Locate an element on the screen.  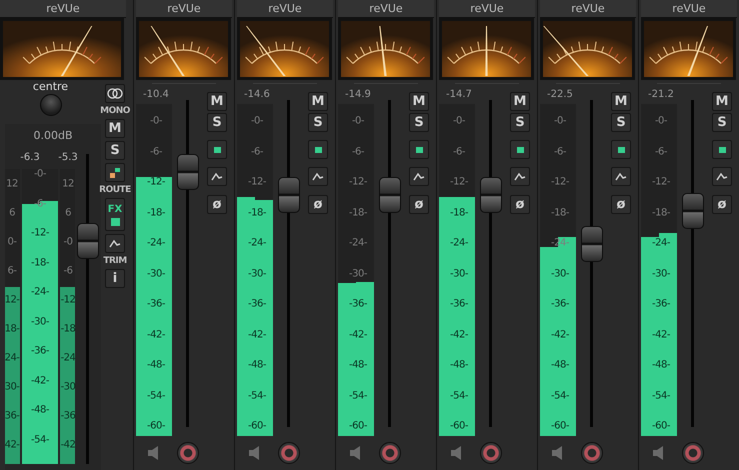
peak-readout: -6.3 is located at coordinates (30, 158).